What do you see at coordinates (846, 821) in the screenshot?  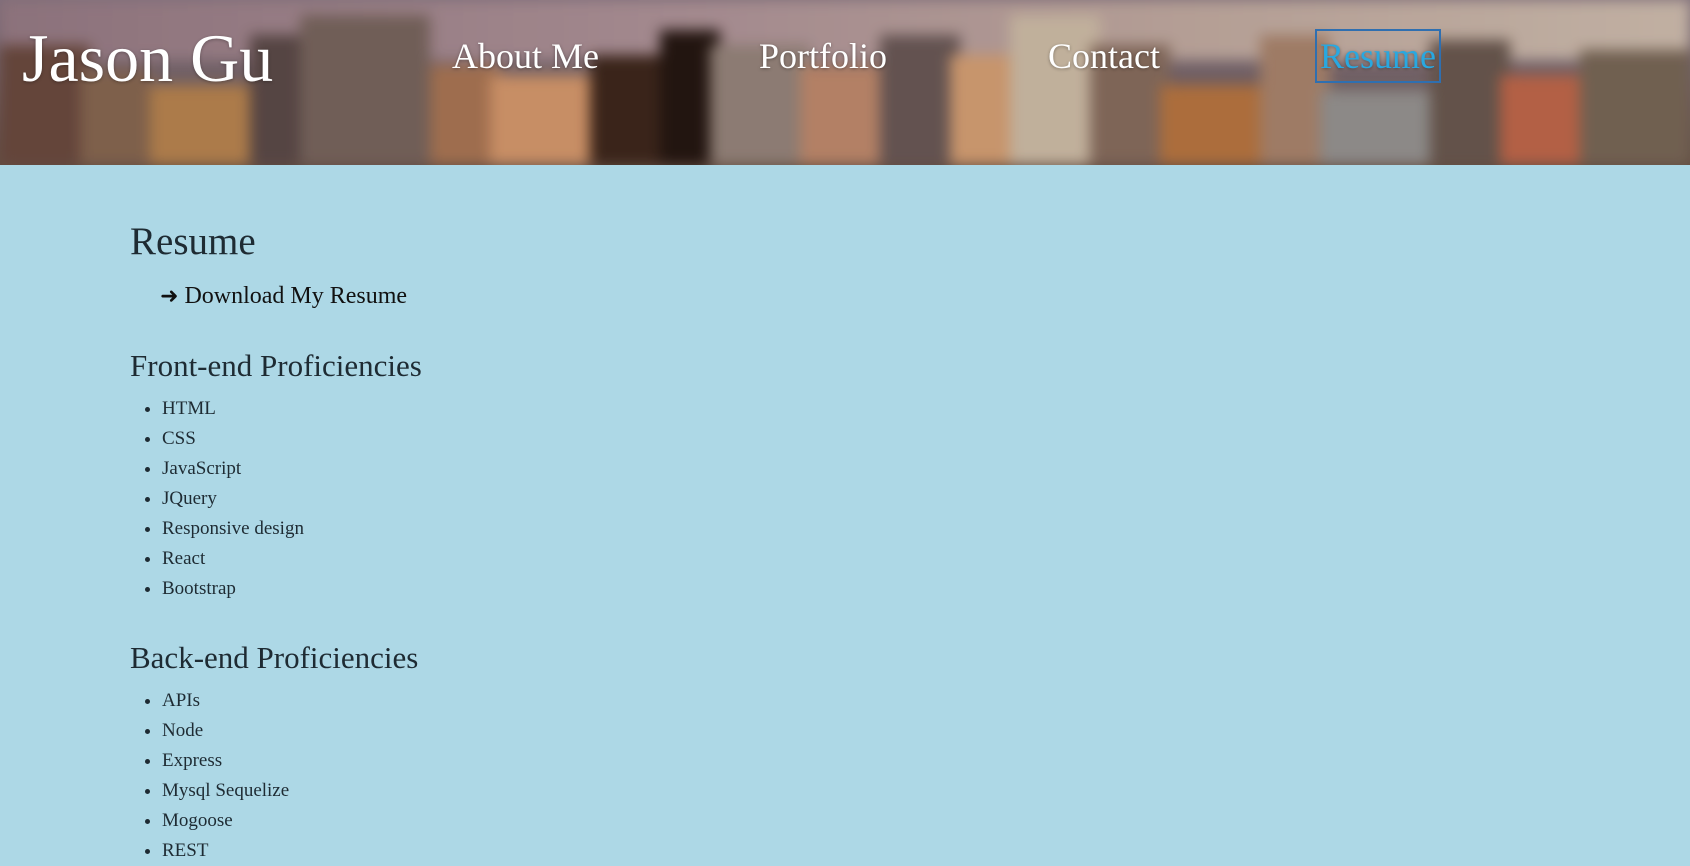 I see `list-item: Mogoose` at bounding box center [846, 821].